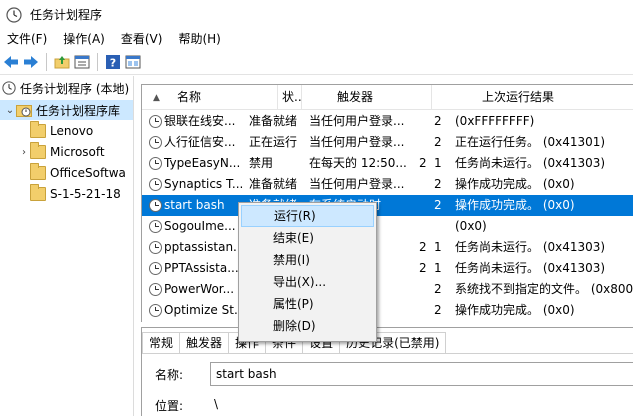 The height and width of the screenshot is (416, 633). What do you see at coordinates (88, 173) in the screenshot?
I see `tree-item-label: OfficeSoftwa` at bounding box center [88, 173].